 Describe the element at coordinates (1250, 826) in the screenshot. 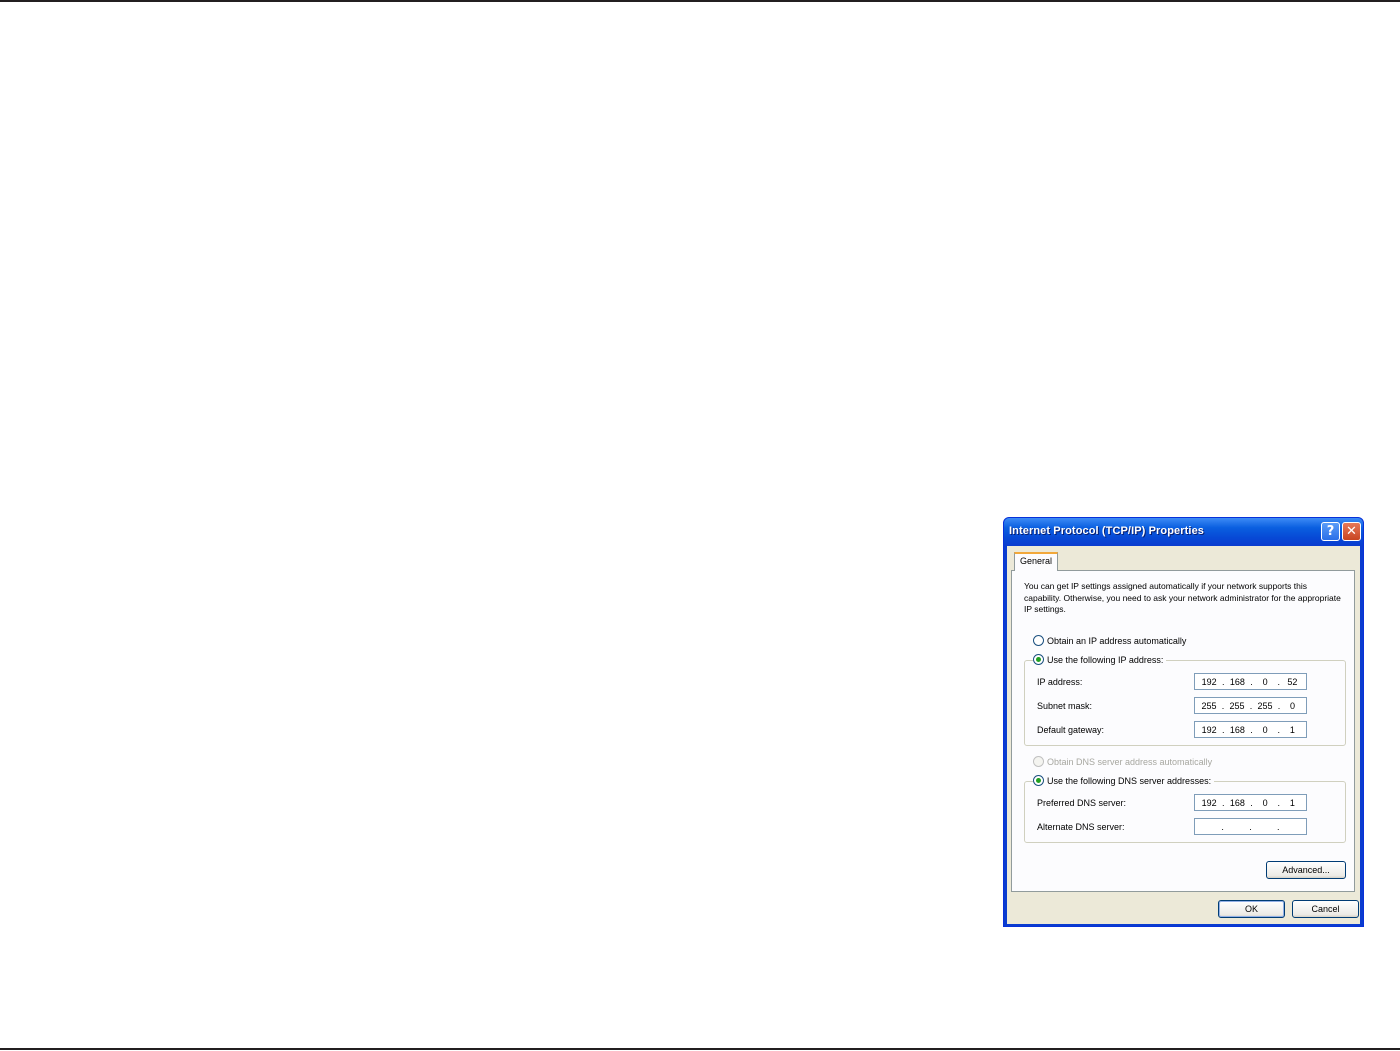

I see `alternate-dns-field: . . .` at that location.